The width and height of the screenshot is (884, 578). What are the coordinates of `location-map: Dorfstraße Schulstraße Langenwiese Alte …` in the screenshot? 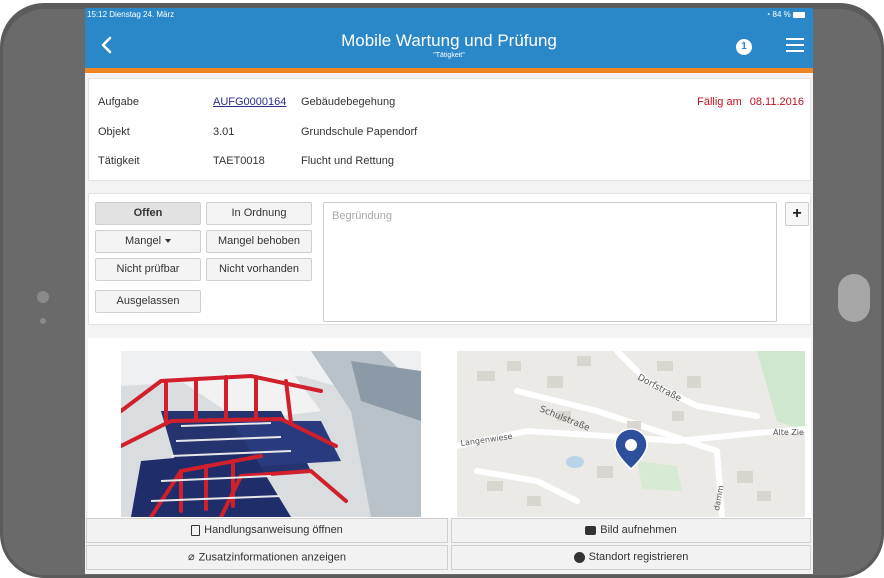 It's located at (631, 434).